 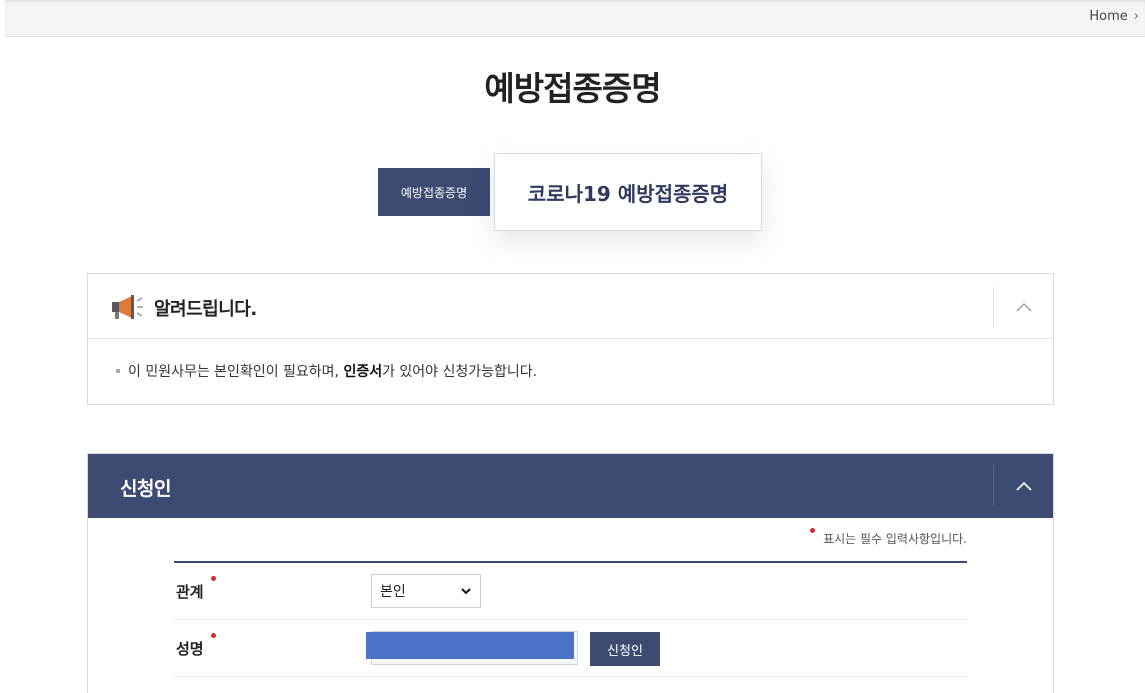 I want to click on relation-label-text: 관계, so click(x=190, y=592).